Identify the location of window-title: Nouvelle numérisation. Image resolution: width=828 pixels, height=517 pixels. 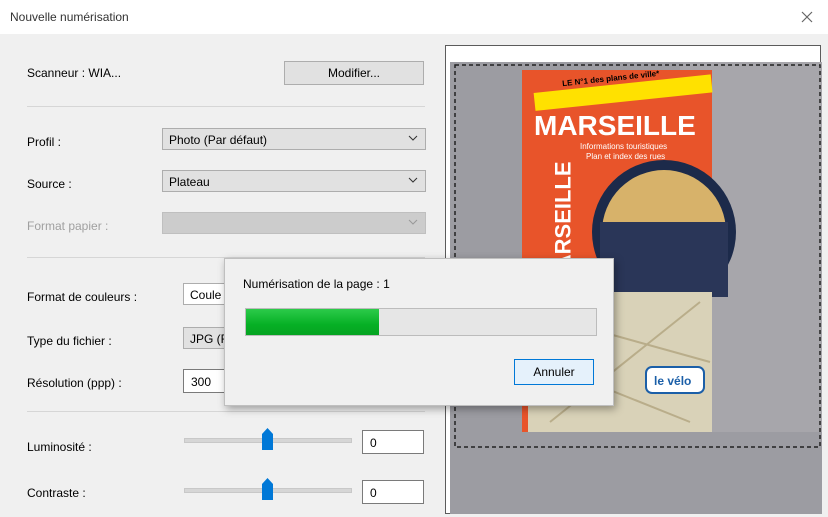
(69, 17).